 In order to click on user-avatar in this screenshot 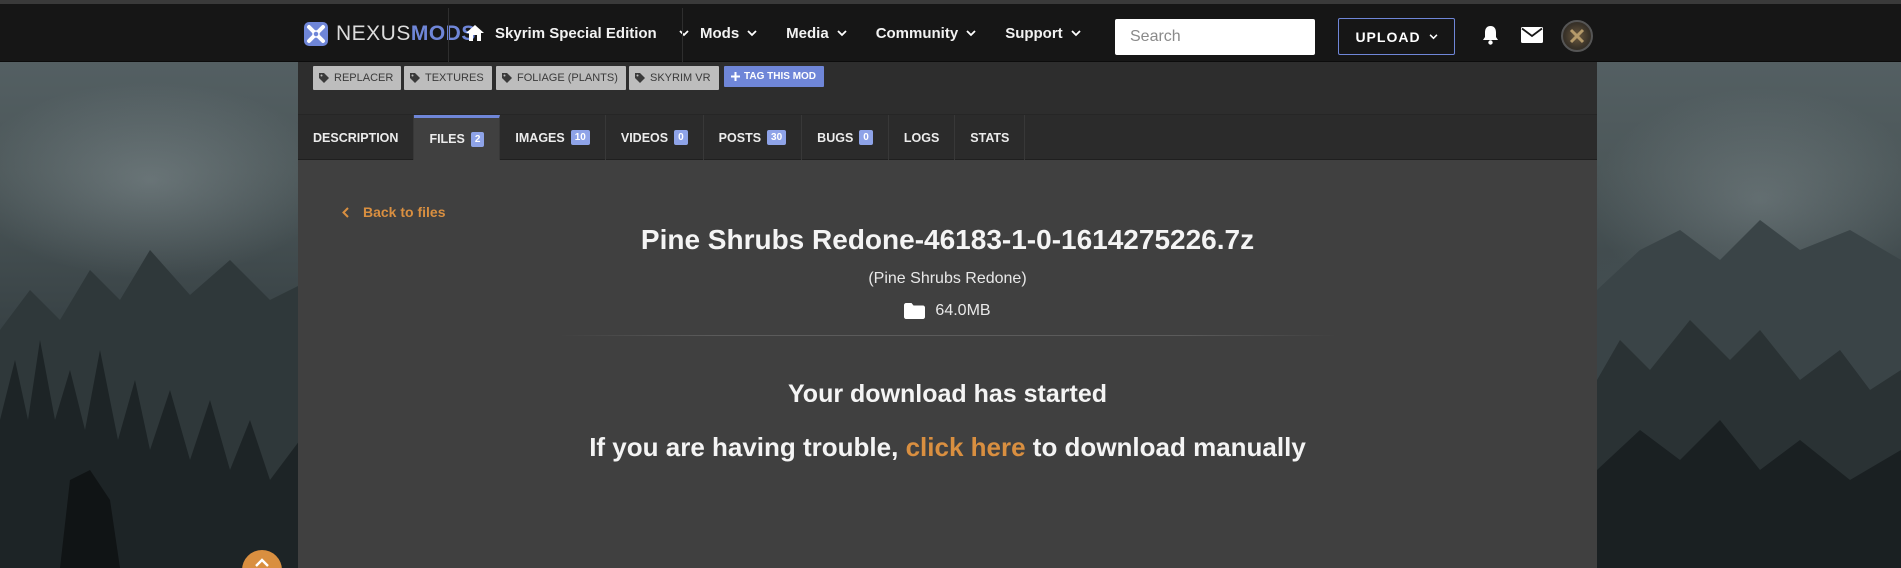, I will do `click(1577, 36)`.